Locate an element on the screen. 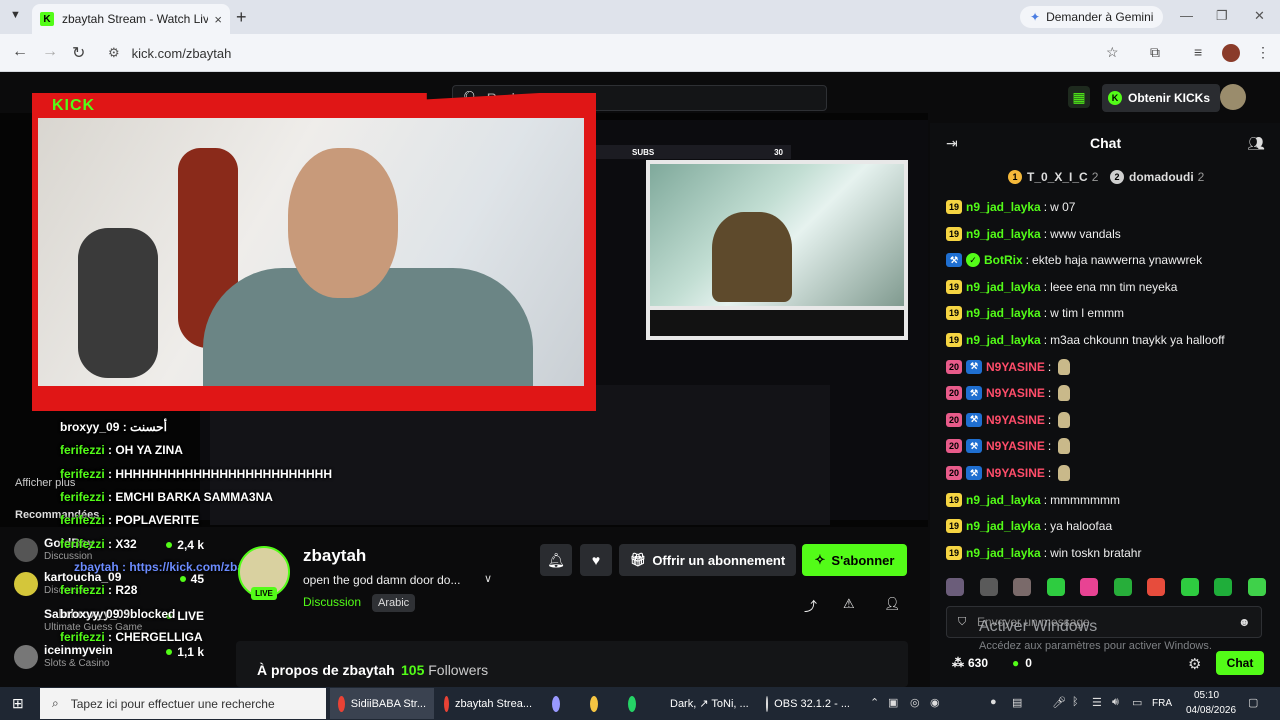 The height and width of the screenshot is (720, 1280). minimize-button: — is located at coordinates (1186, 15).